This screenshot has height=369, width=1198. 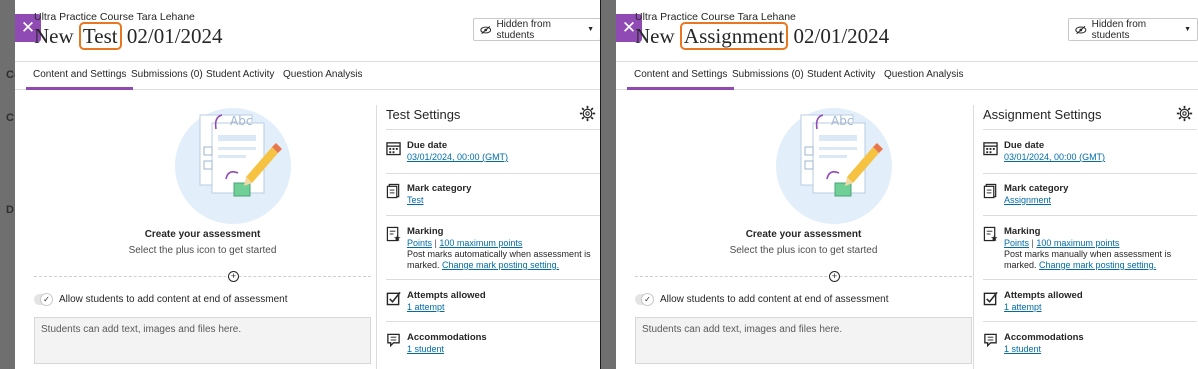 What do you see at coordinates (10, 210) in the screenshot?
I see `background-text: D` at bounding box center [10, 210].